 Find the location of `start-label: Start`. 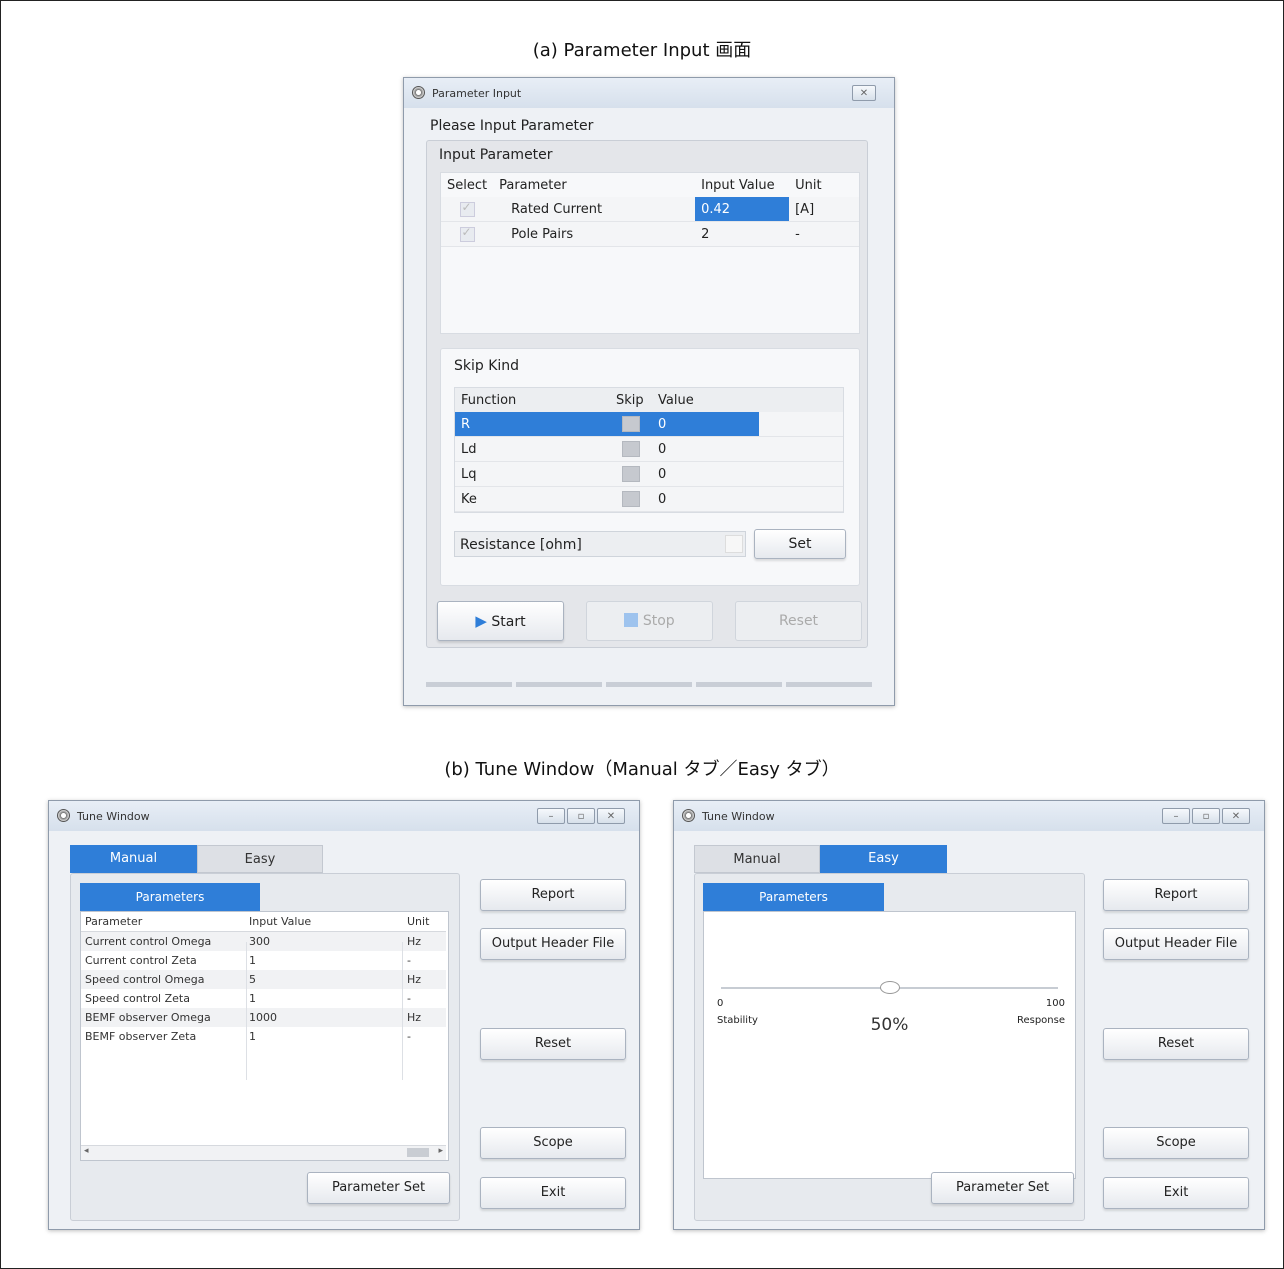

start-label: Start is located at coordinates (508, 622).